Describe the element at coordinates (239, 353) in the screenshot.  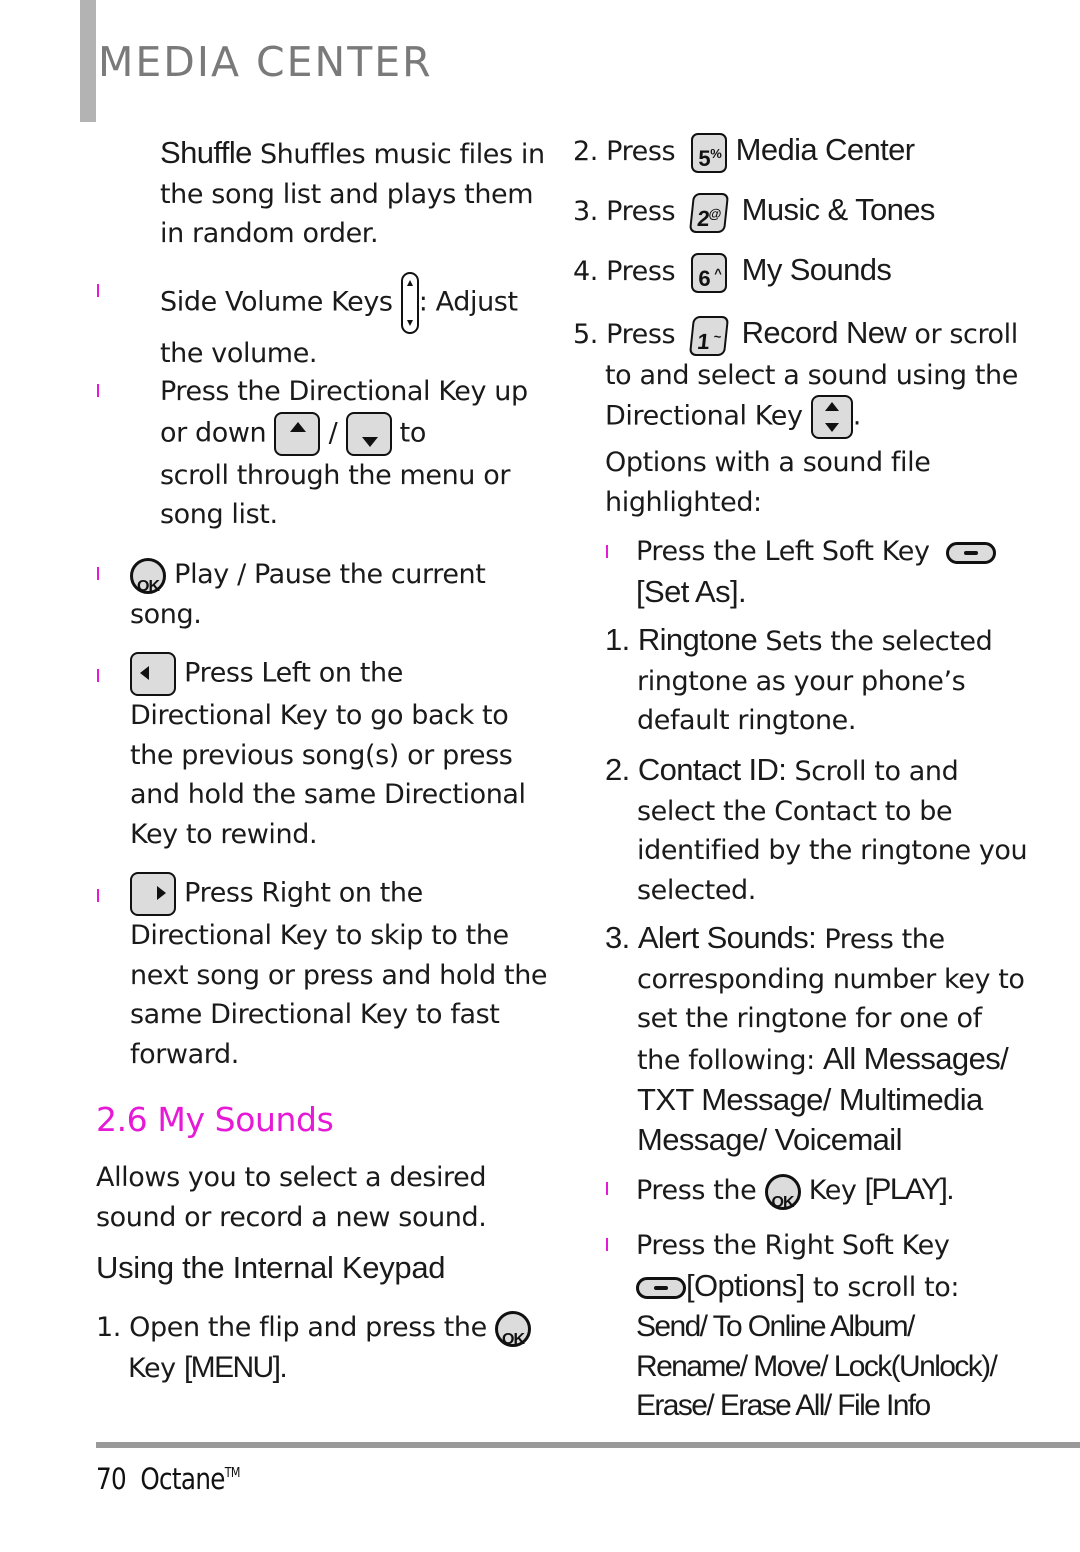
I see `side-volume-text-2: the volume.` at that location.